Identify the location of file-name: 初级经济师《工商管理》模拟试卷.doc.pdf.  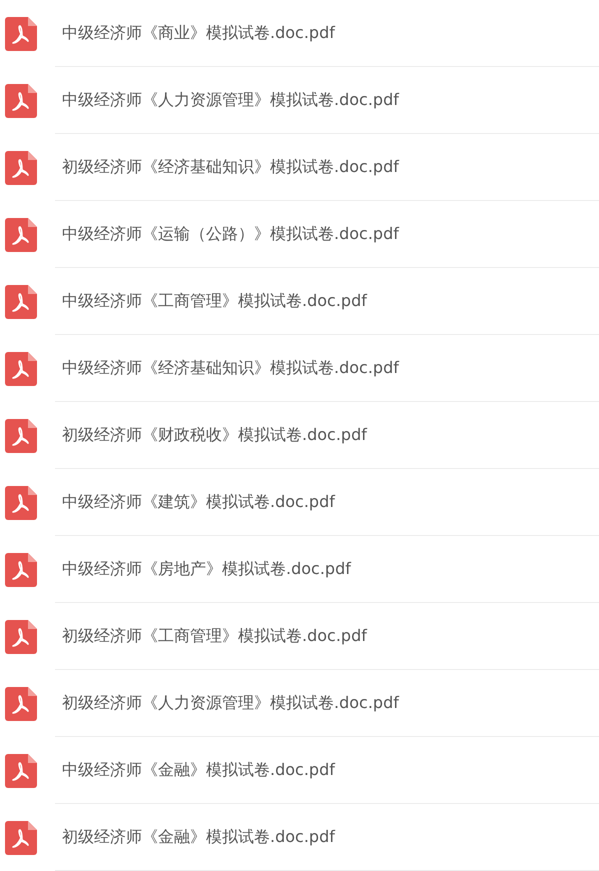
(214, 636).